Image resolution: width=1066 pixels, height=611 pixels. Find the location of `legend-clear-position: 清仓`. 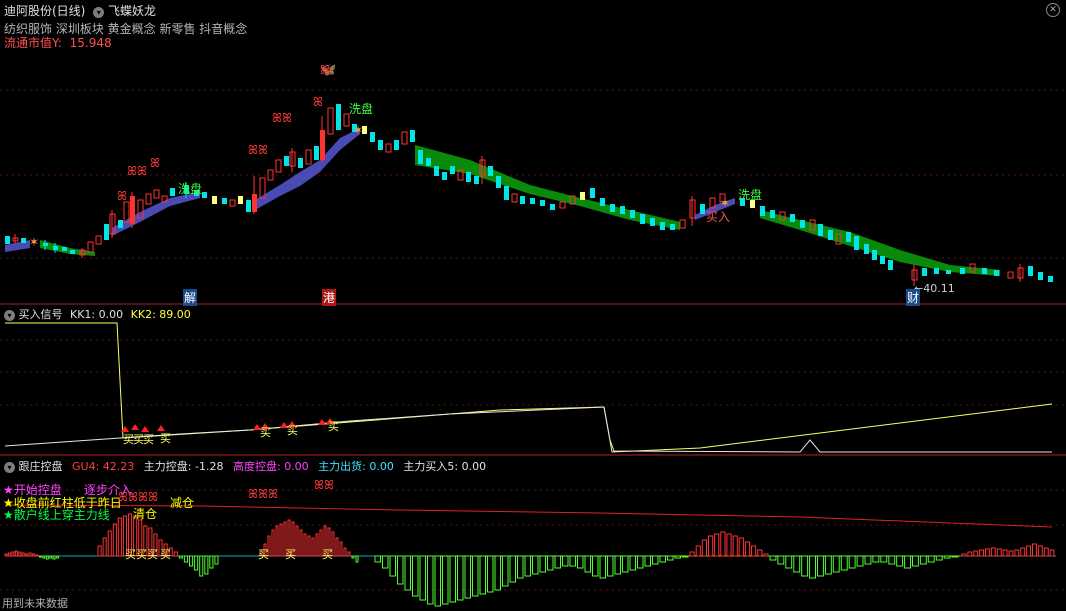

legend-clear-position: 清仓 is located at coordinates (145, 514).